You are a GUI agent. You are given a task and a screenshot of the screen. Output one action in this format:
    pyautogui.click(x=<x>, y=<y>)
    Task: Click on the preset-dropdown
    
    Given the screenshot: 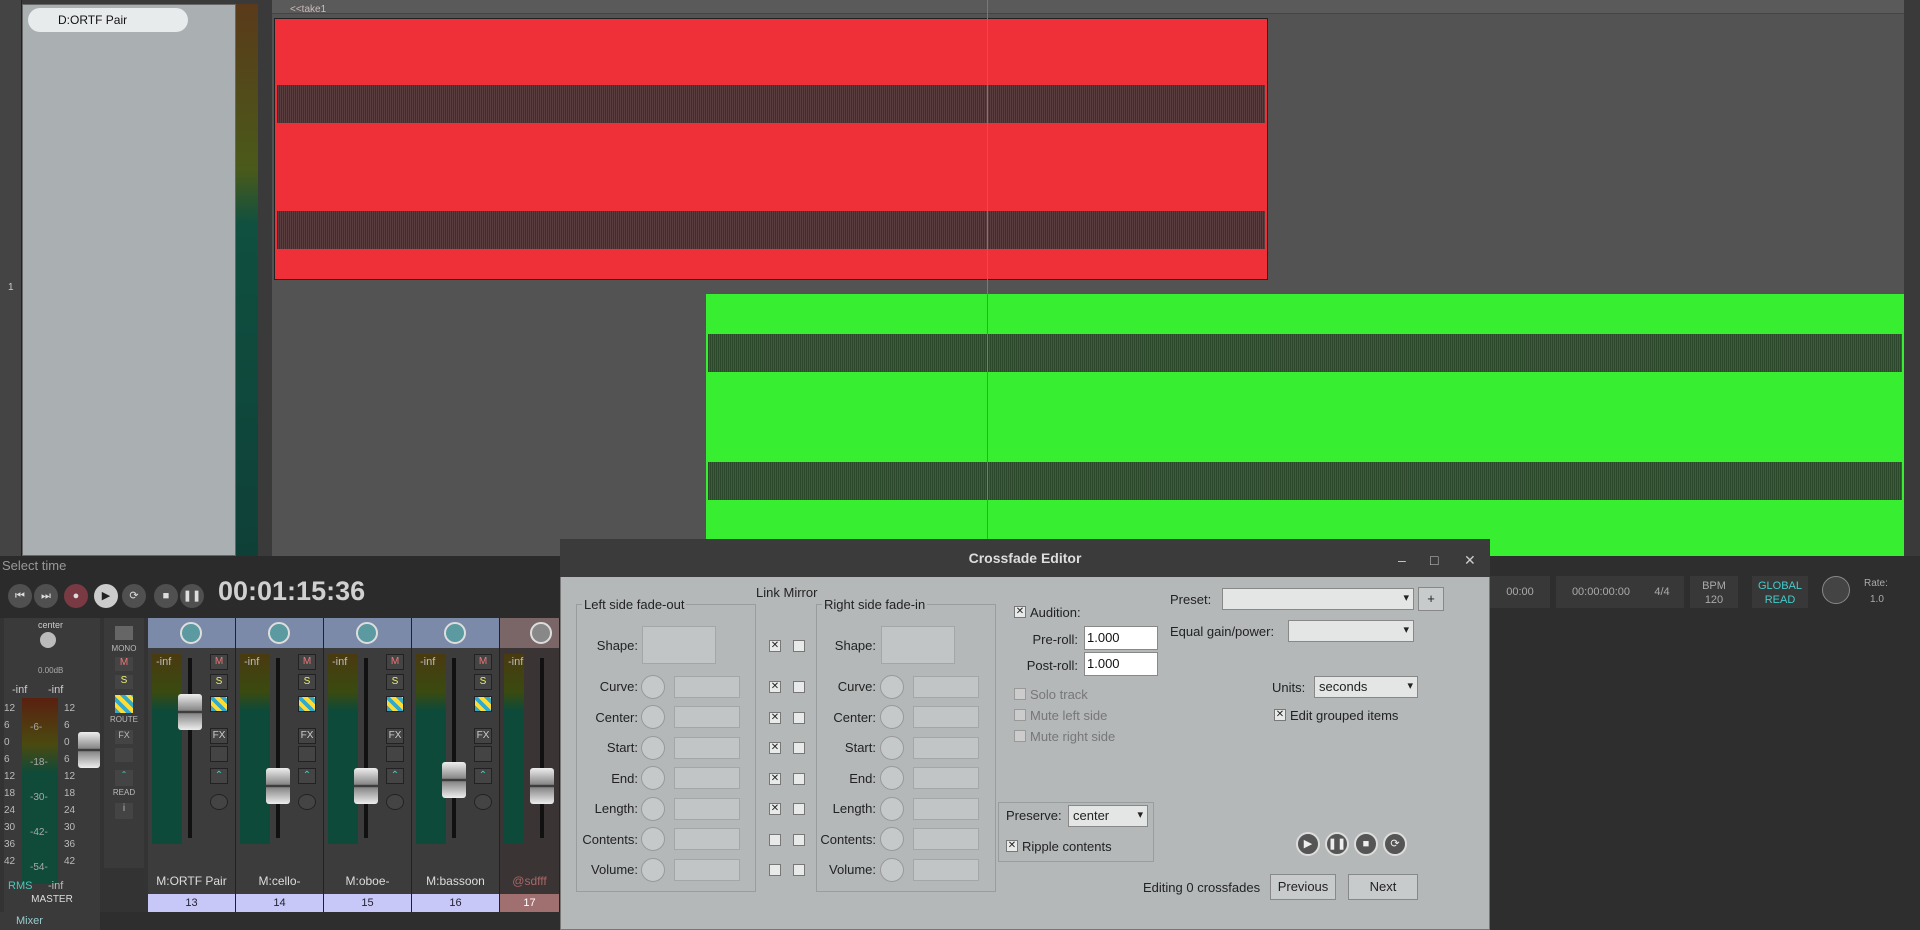 What is the action you would take?
    pyautogui.click(x=1318, y=599)
    